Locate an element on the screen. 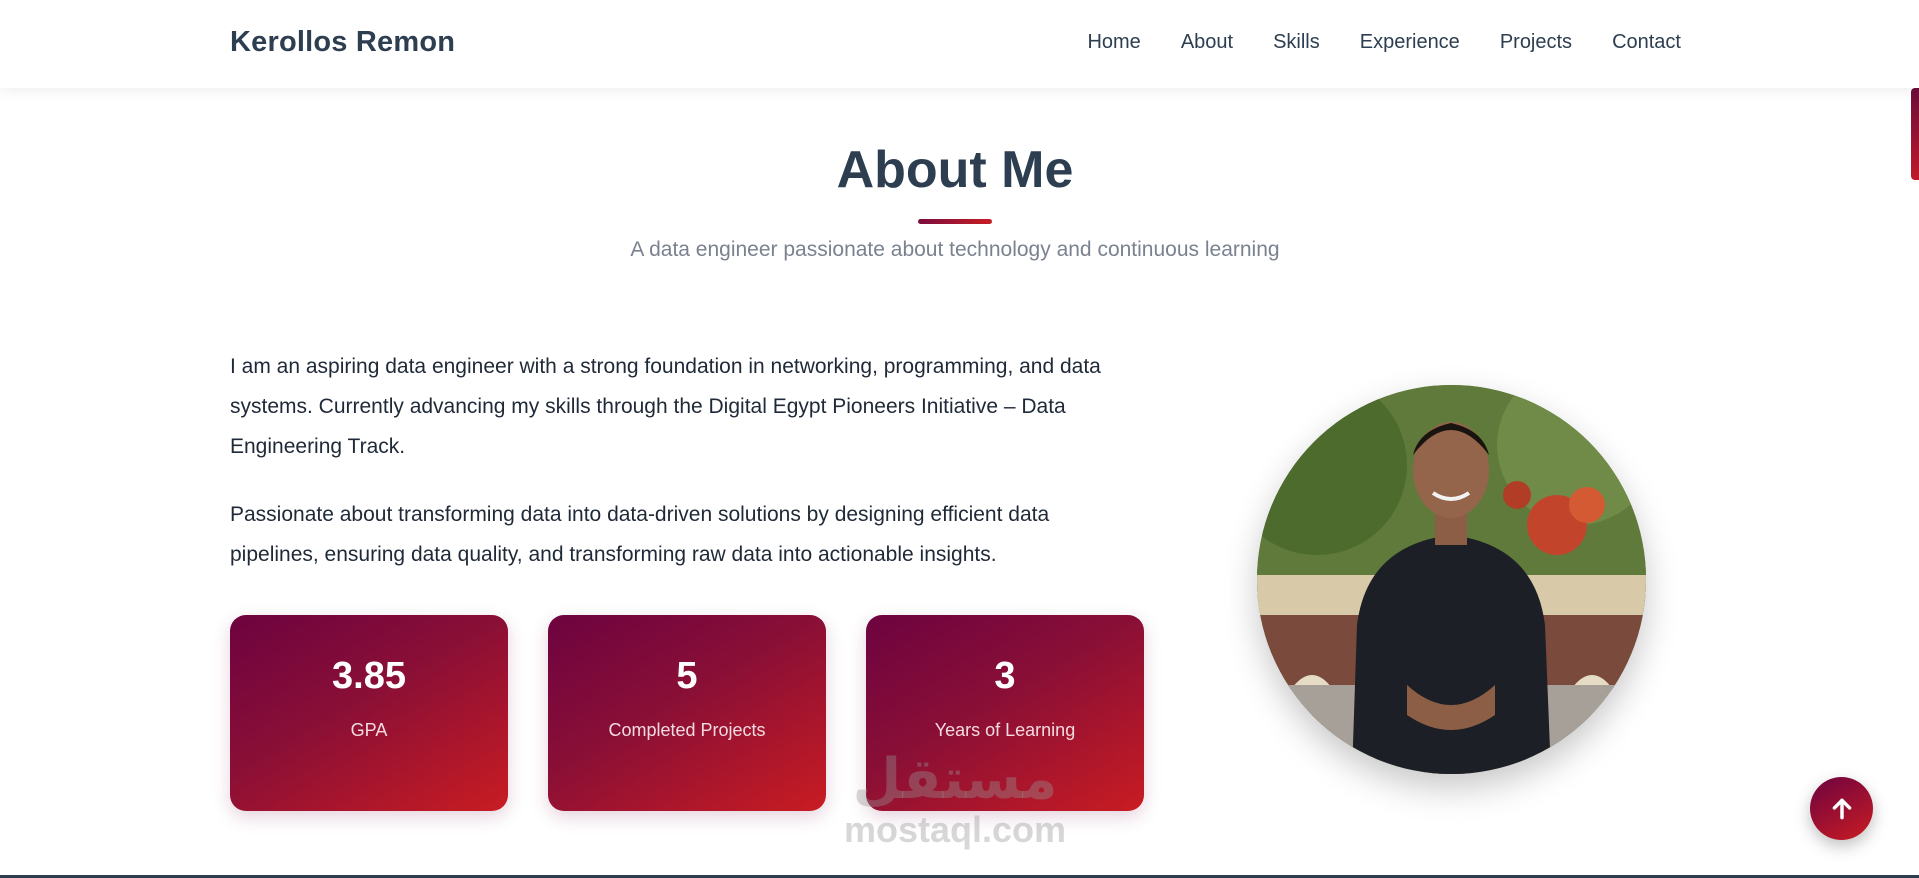  nav-link-skills: Skills is located at coordinates (1296, 42).